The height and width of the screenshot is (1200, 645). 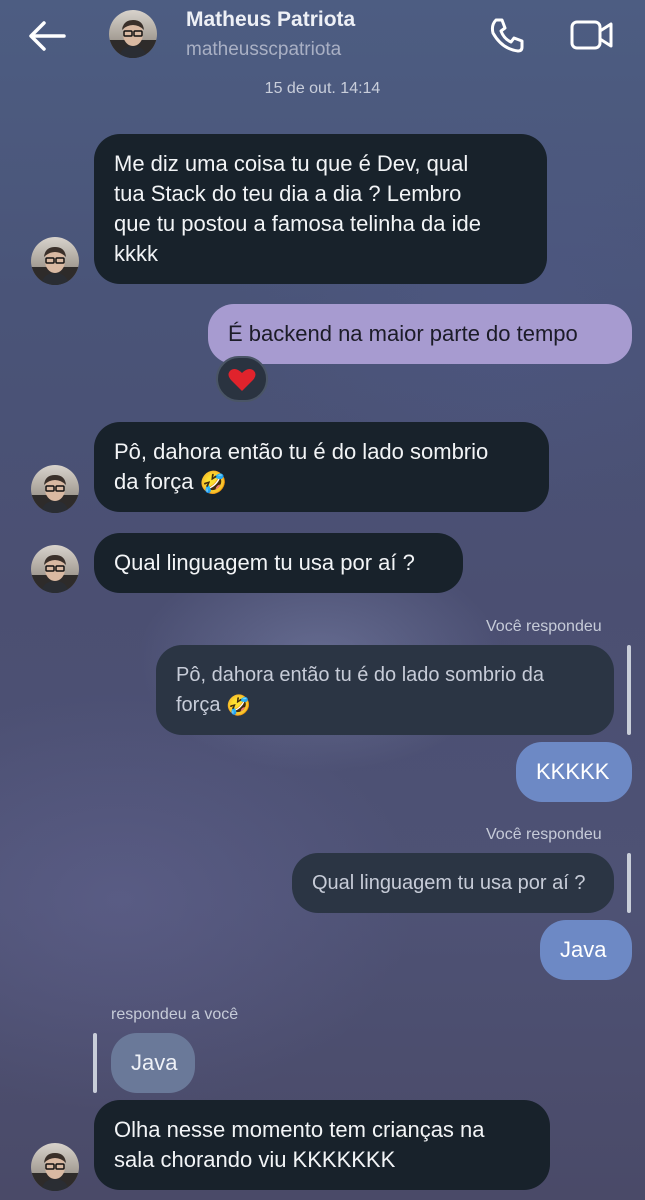 What do you see at coordinates (154, 481) in the screenshot?
I see `message-text: da força` at bounding box center [154, 481].